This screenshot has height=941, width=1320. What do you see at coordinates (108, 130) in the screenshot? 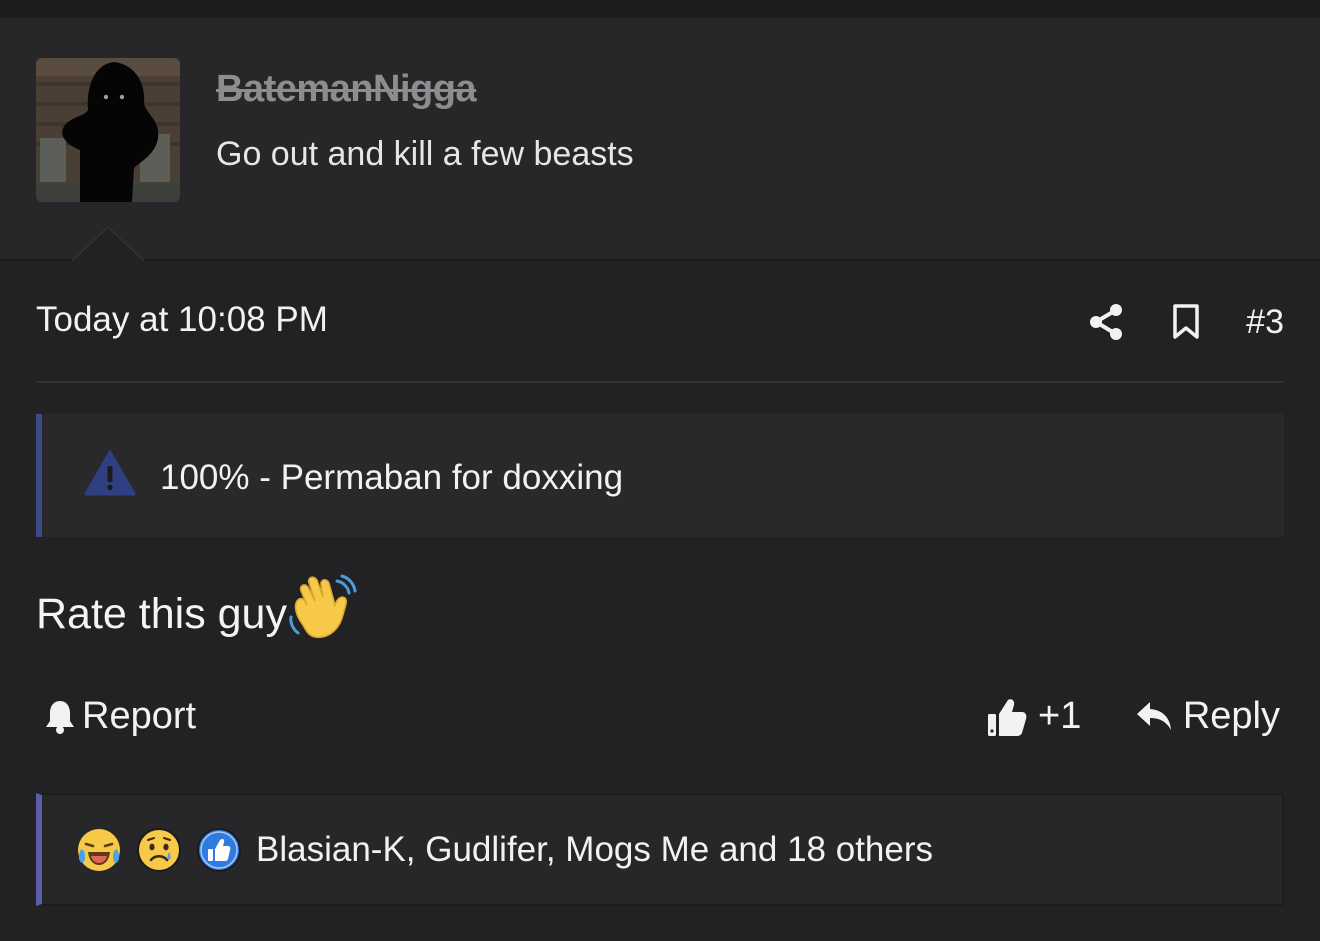
I see `avatar` at bounding box center [108, 130].